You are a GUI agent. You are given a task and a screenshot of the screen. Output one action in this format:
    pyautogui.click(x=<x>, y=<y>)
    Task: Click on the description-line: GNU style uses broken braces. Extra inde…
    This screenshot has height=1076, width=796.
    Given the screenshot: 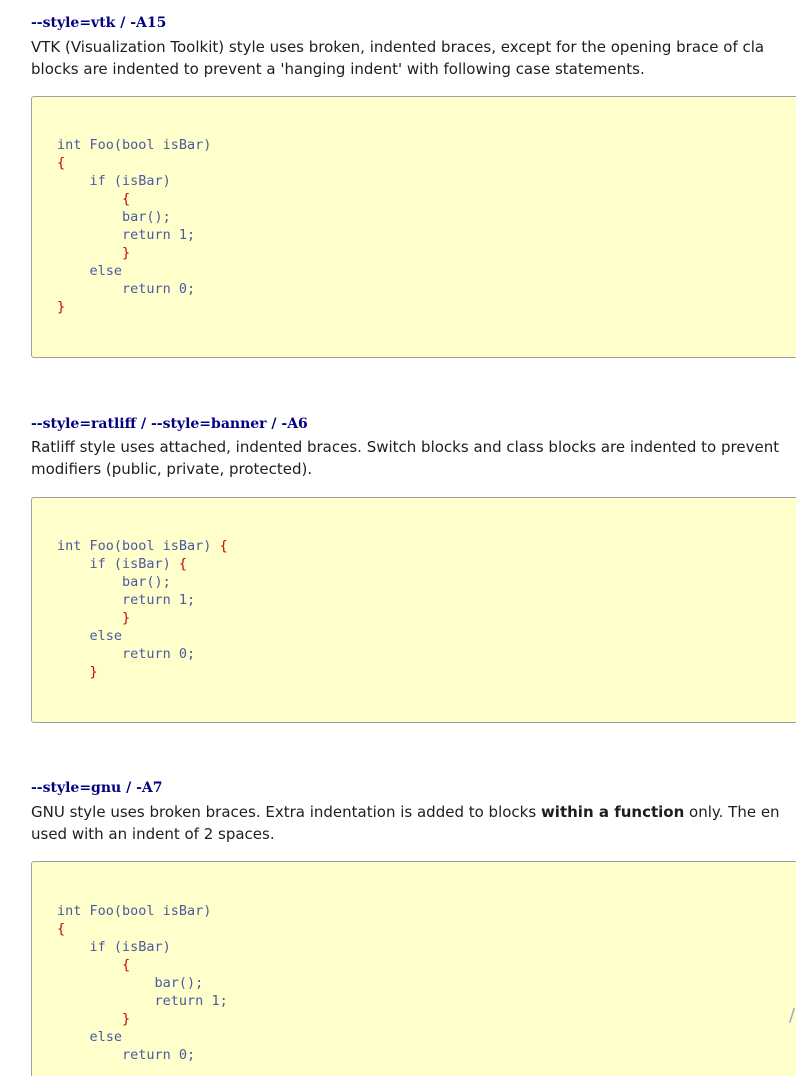 What is the action you would take?
    pyautogui.click(x=413, y=812)
    